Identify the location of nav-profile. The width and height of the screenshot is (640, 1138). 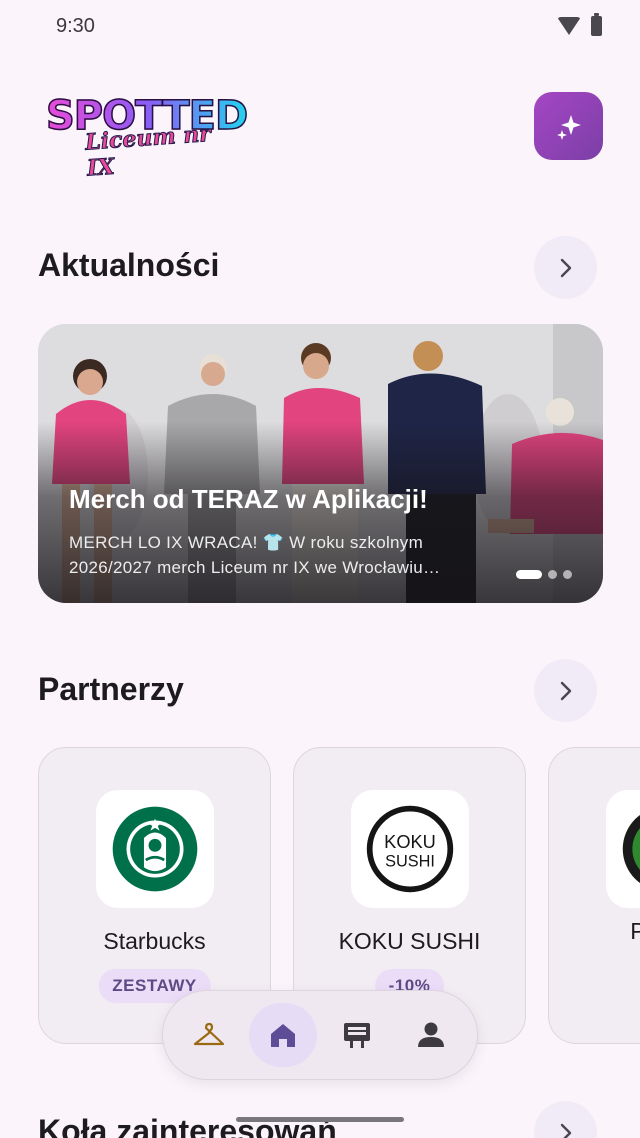
(431, 1035).